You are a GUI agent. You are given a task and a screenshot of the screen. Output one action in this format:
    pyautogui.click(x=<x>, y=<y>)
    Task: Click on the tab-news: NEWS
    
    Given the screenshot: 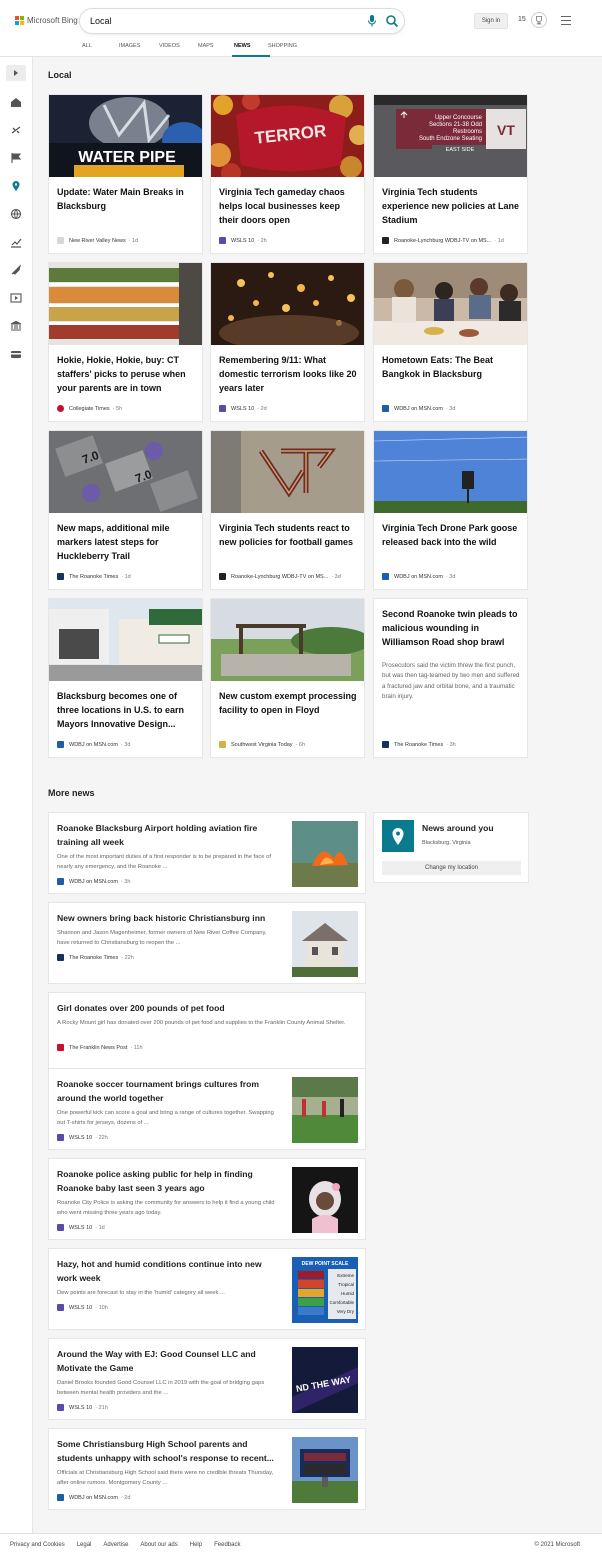 What is the action you would take?
    pyautogui.click(x=251, y=48)
    